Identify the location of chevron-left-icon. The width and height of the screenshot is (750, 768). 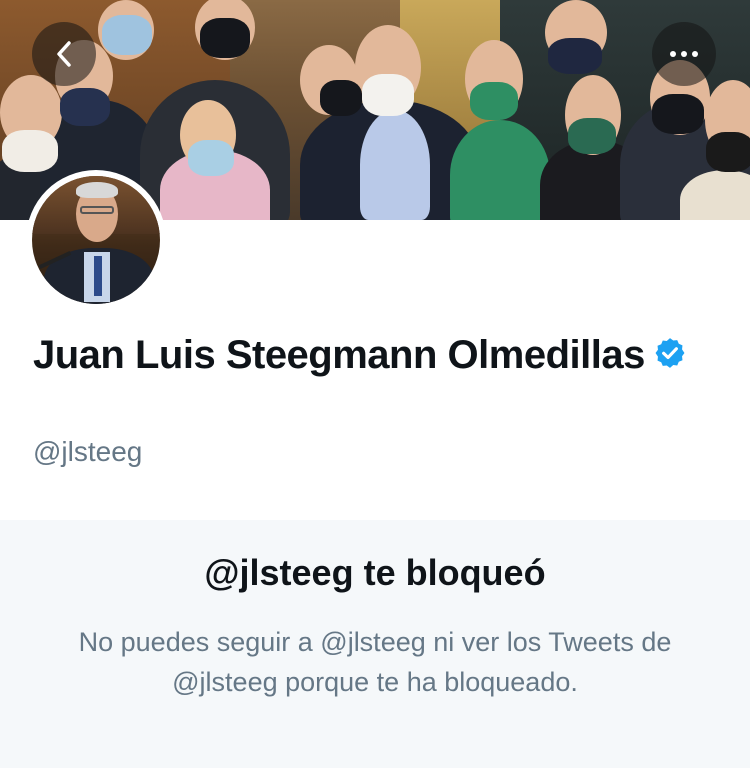
(64, 54).